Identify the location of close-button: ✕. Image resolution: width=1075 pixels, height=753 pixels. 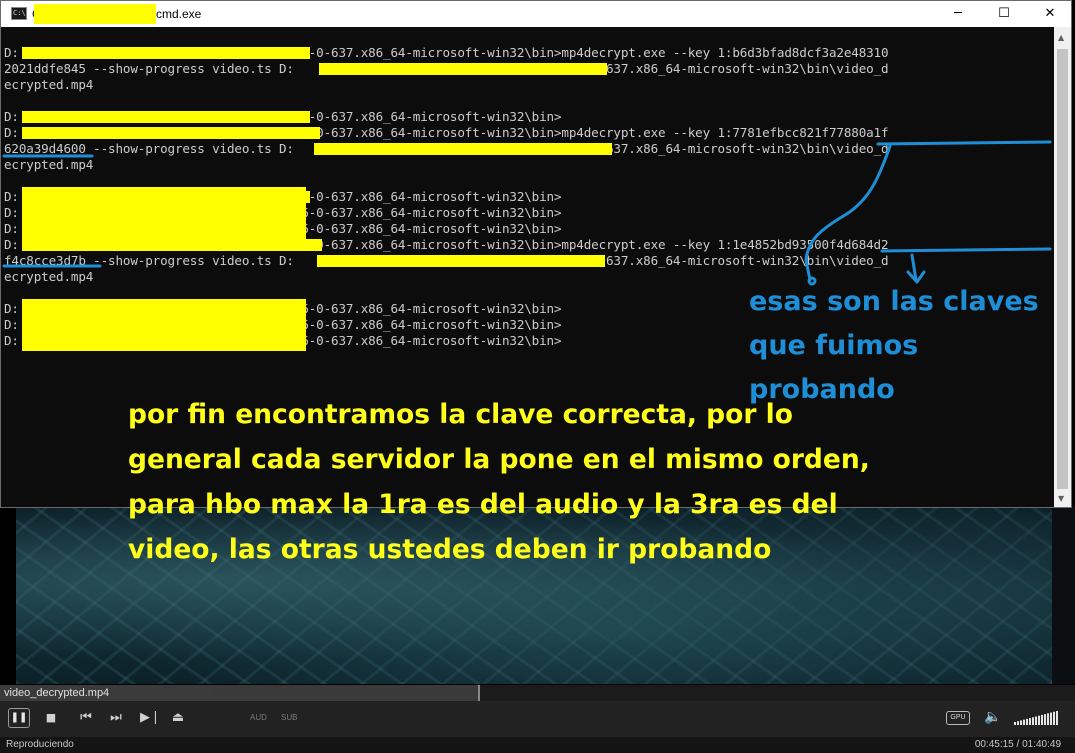
(1050, 14).